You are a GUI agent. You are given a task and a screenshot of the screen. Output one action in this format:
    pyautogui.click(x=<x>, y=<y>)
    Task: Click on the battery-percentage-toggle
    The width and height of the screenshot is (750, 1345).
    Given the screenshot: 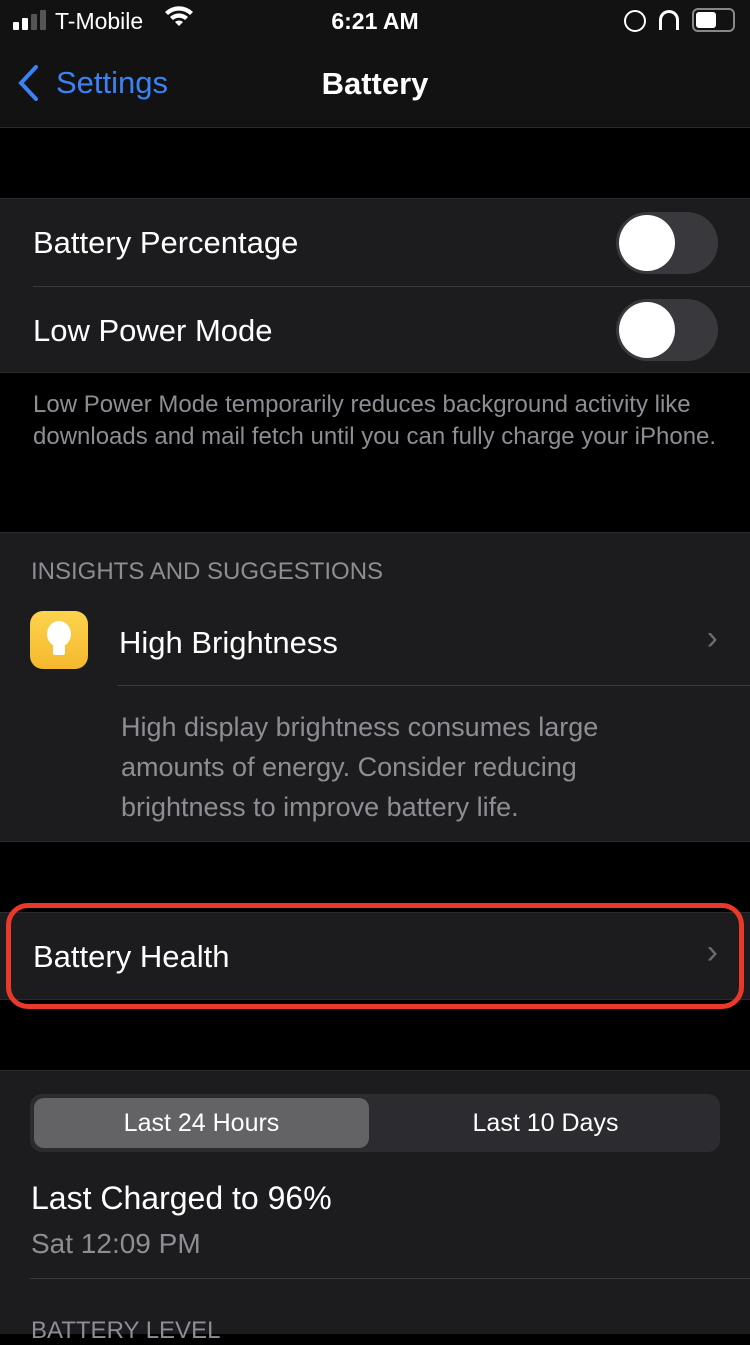 What is the action you would take?
    pyautogui.click(x=667, y=243)
    